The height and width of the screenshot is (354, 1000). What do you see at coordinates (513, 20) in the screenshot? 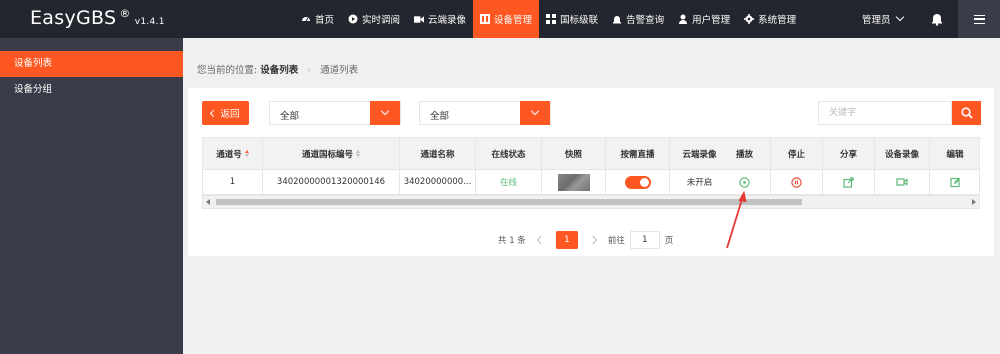
I see `nav-label: 设备管理` at bounding box center [513, 20].